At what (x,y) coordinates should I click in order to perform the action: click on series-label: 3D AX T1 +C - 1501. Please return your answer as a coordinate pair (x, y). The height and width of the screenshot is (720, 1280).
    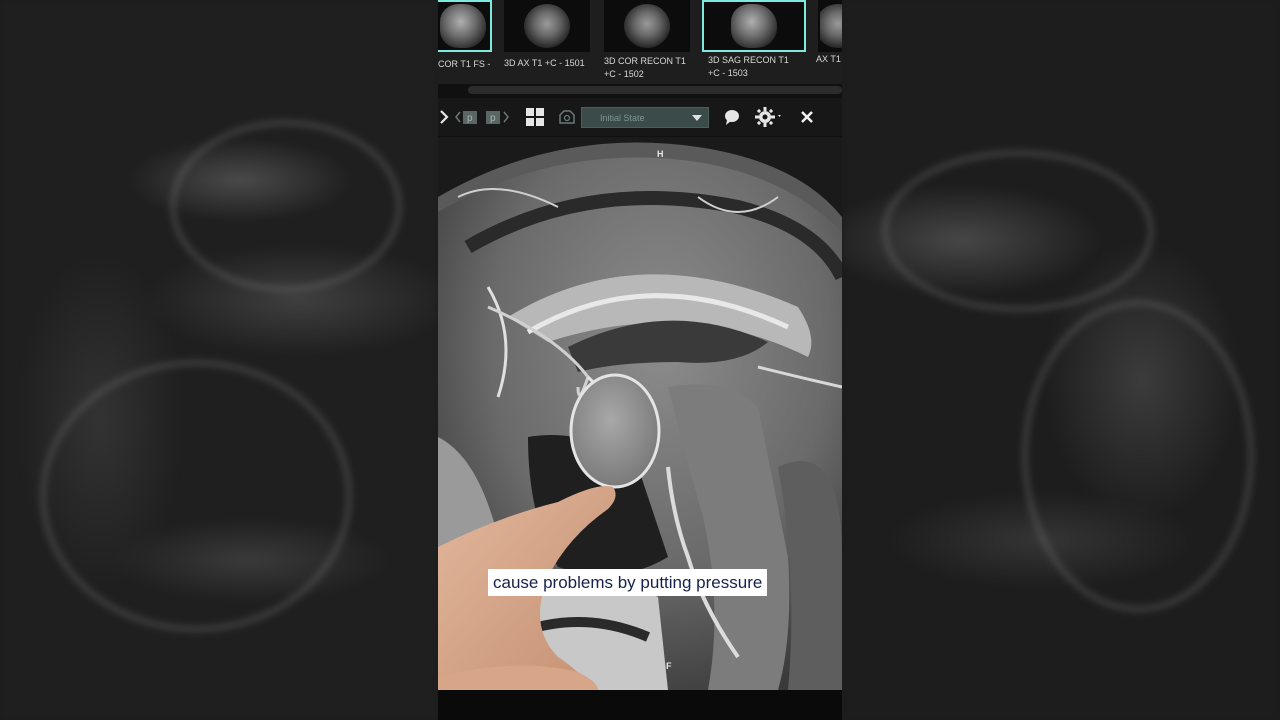
    Looking at the image, I should click on (544, 63).